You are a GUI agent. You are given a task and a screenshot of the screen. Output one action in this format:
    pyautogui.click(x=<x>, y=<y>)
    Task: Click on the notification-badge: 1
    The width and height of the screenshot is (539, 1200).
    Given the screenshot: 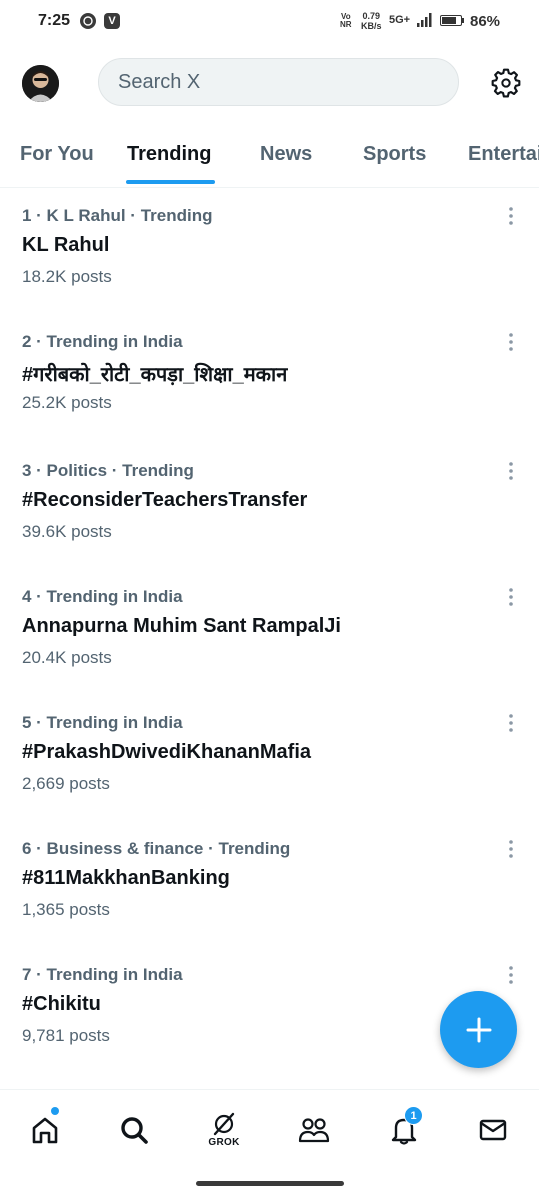 What is the action you would take?
    pyautogui.click(x=413, y=1115)
    